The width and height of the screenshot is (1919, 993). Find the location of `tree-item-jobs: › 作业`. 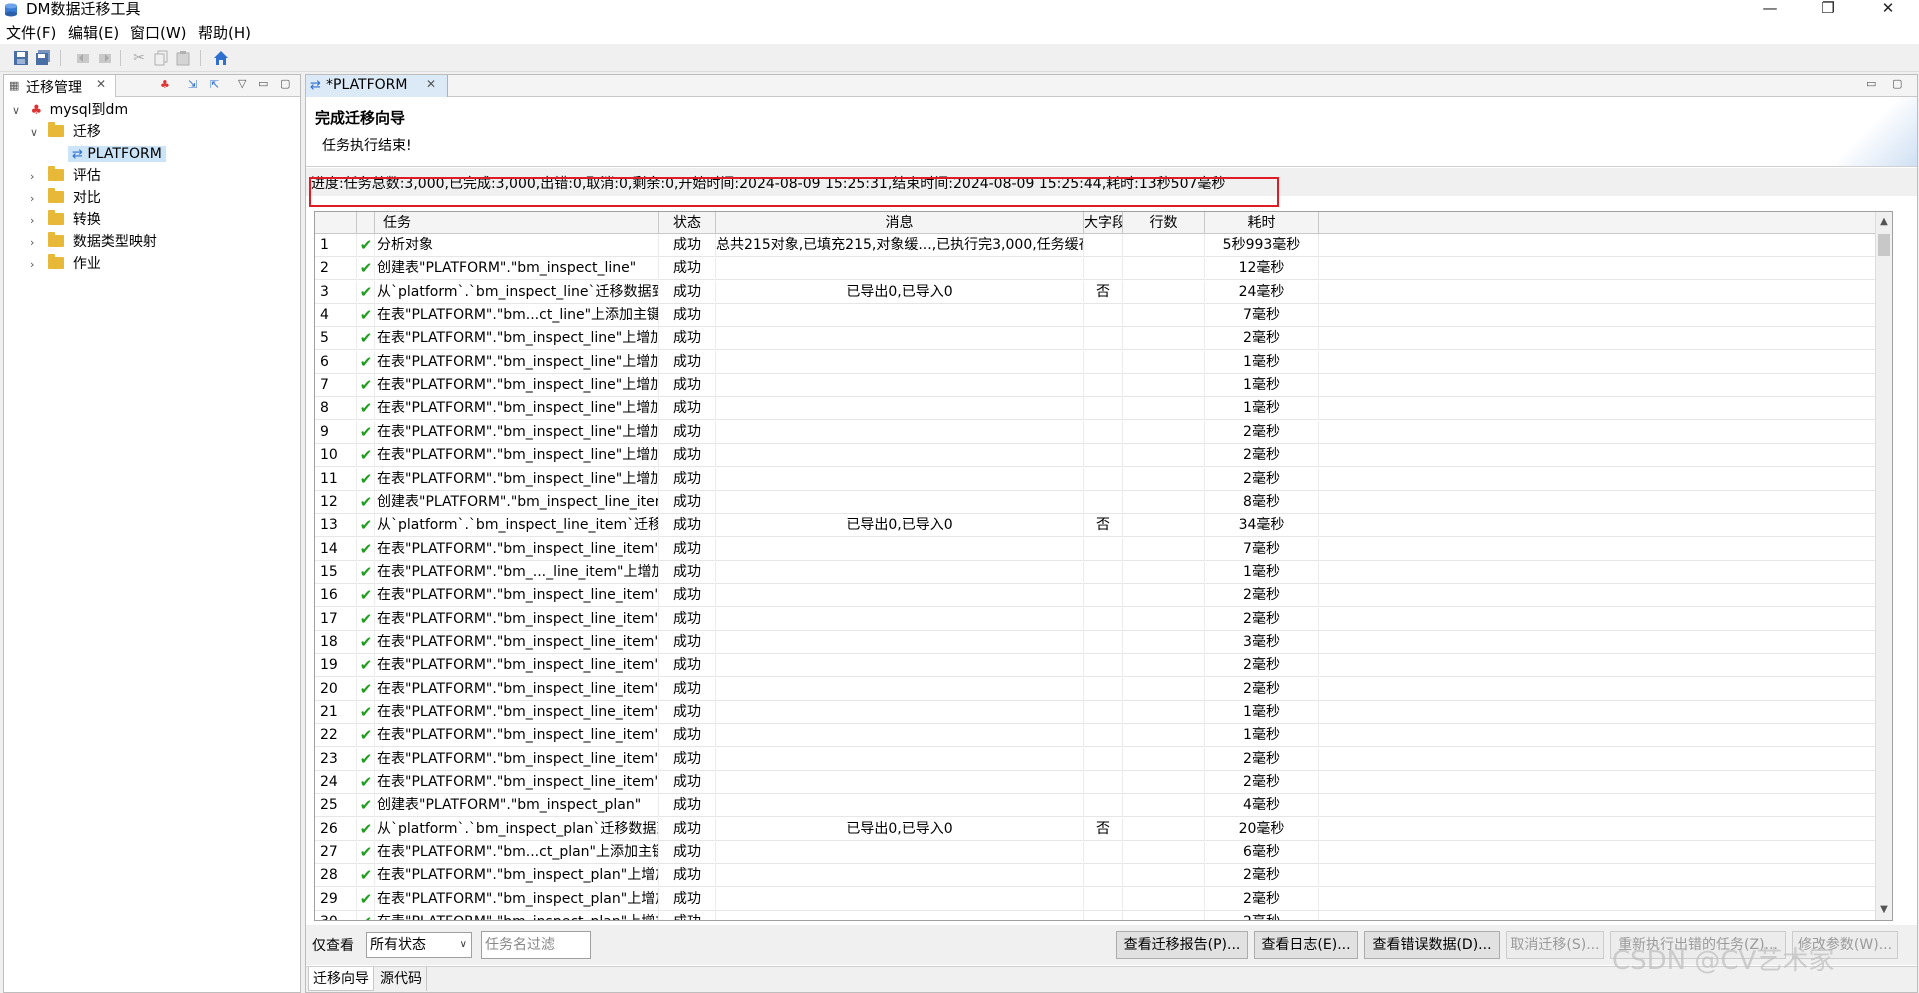

tree-item-jobs: › 作业 is located at coordinates (65, 264).